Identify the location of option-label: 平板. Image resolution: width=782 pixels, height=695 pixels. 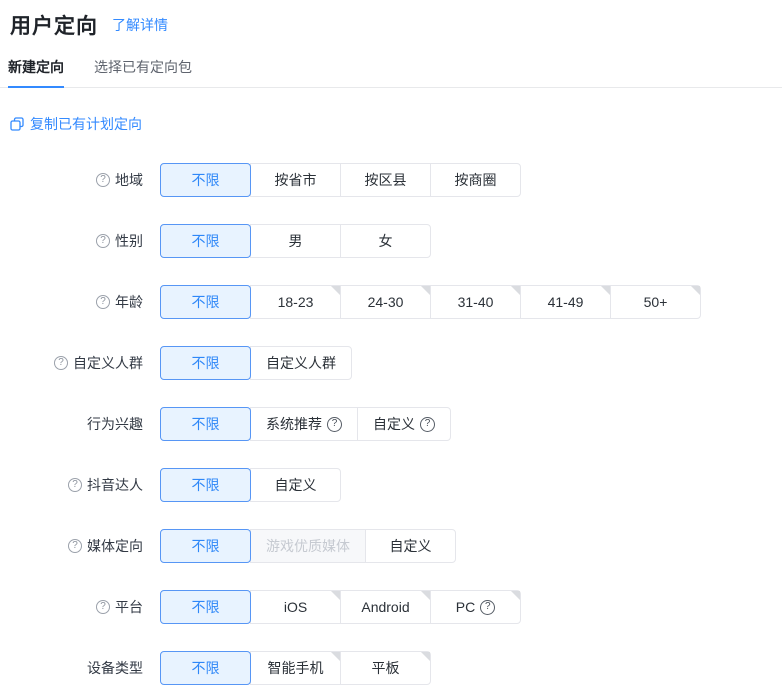
(385, 668).